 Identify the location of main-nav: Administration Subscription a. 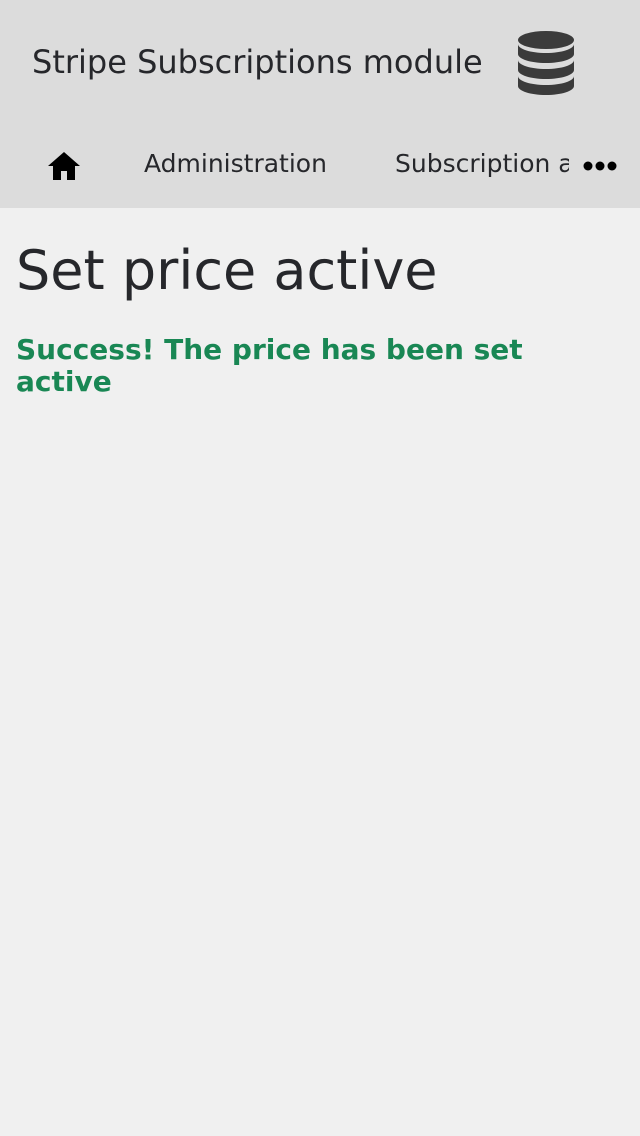
(320, 164).